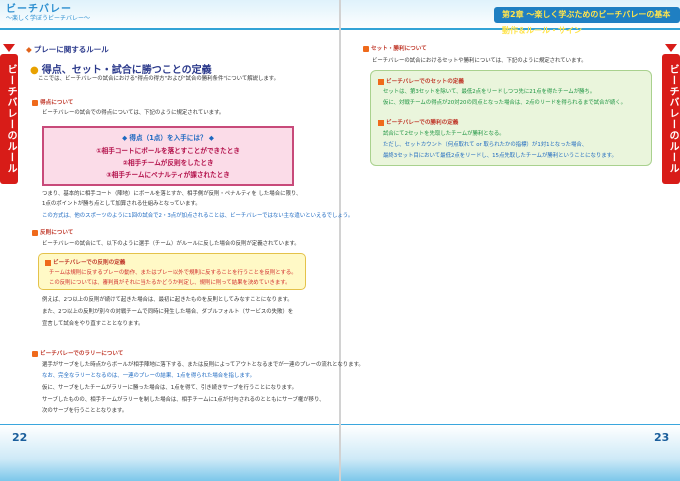  Describe the element at coordinates (93, 324) in the screenshot. I see `para2-line3: 宣言して試合をやり直すこととなります。` at that location.